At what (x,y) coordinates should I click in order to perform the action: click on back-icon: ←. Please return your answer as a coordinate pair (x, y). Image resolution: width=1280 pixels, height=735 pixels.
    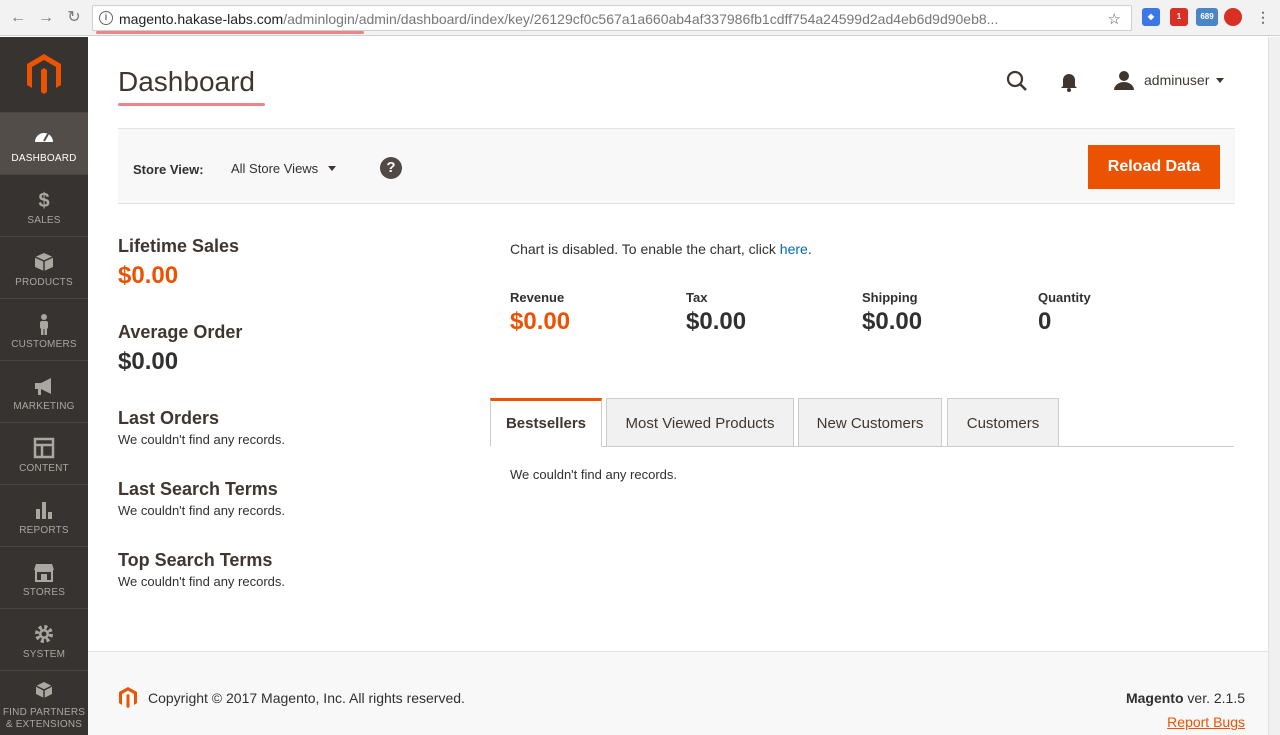
    Looking at the image, I should click on (18, 18).